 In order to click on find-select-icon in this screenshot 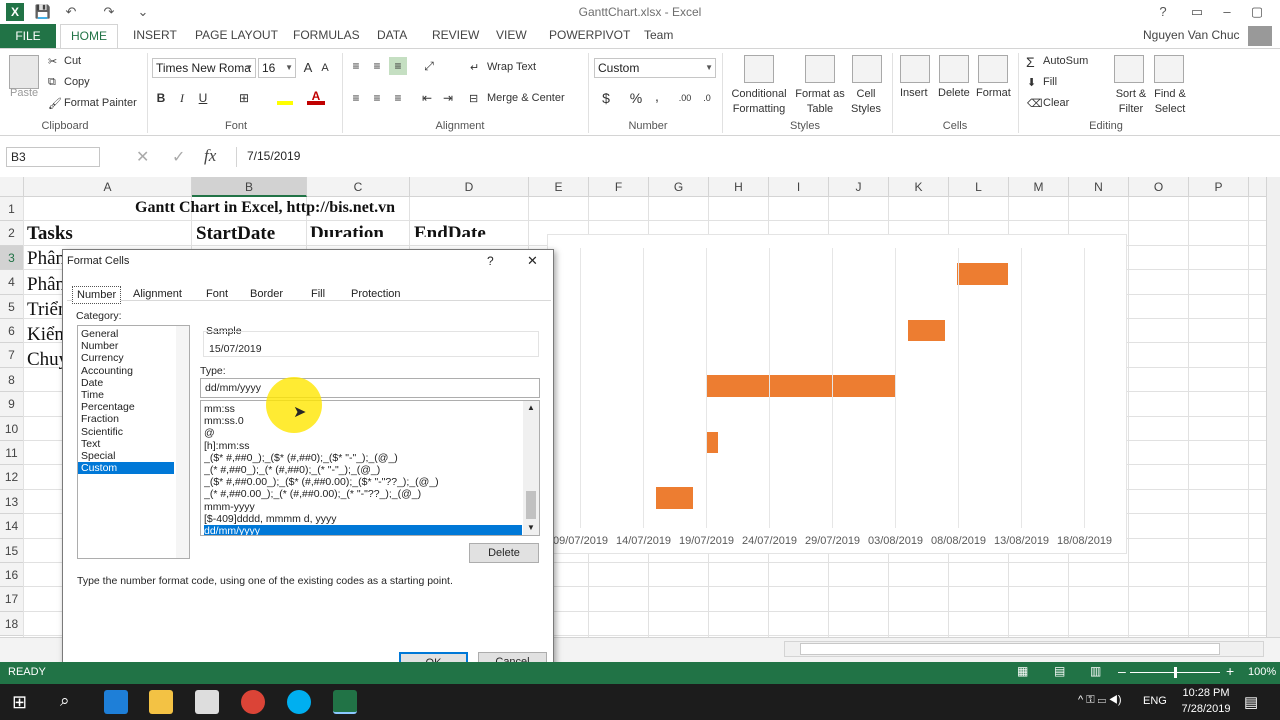, I will do `click(1169, 69)`.